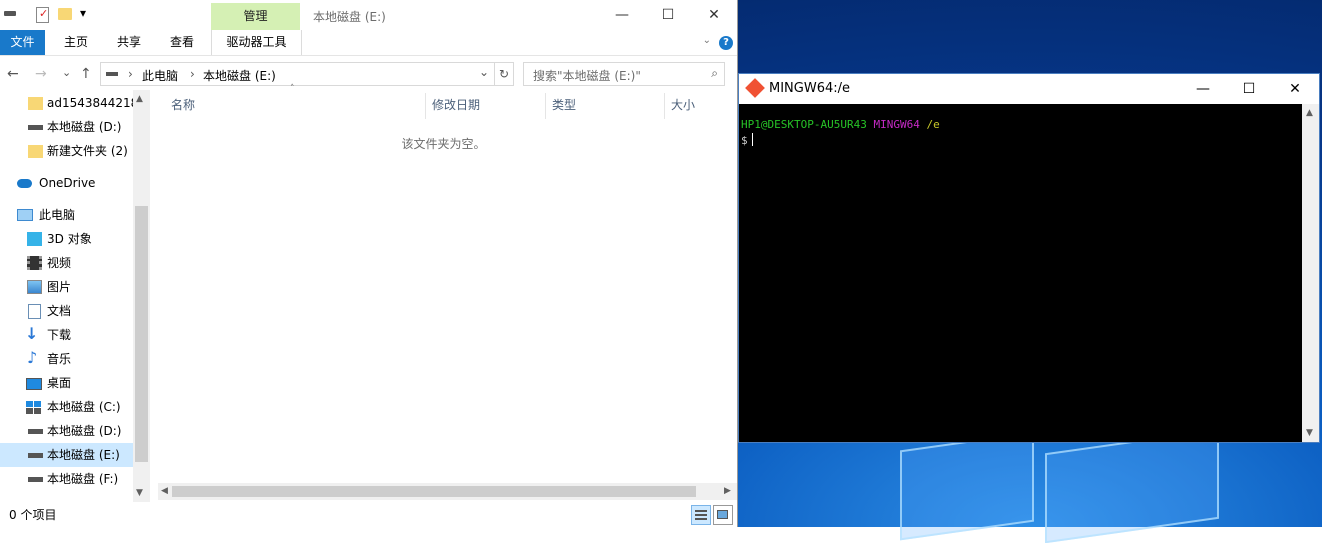 The image size is (1322, 543). What do you see at coordinates (701, 515) in the screenshot?
I see `details-view-button` at bounding box center [701, 515].